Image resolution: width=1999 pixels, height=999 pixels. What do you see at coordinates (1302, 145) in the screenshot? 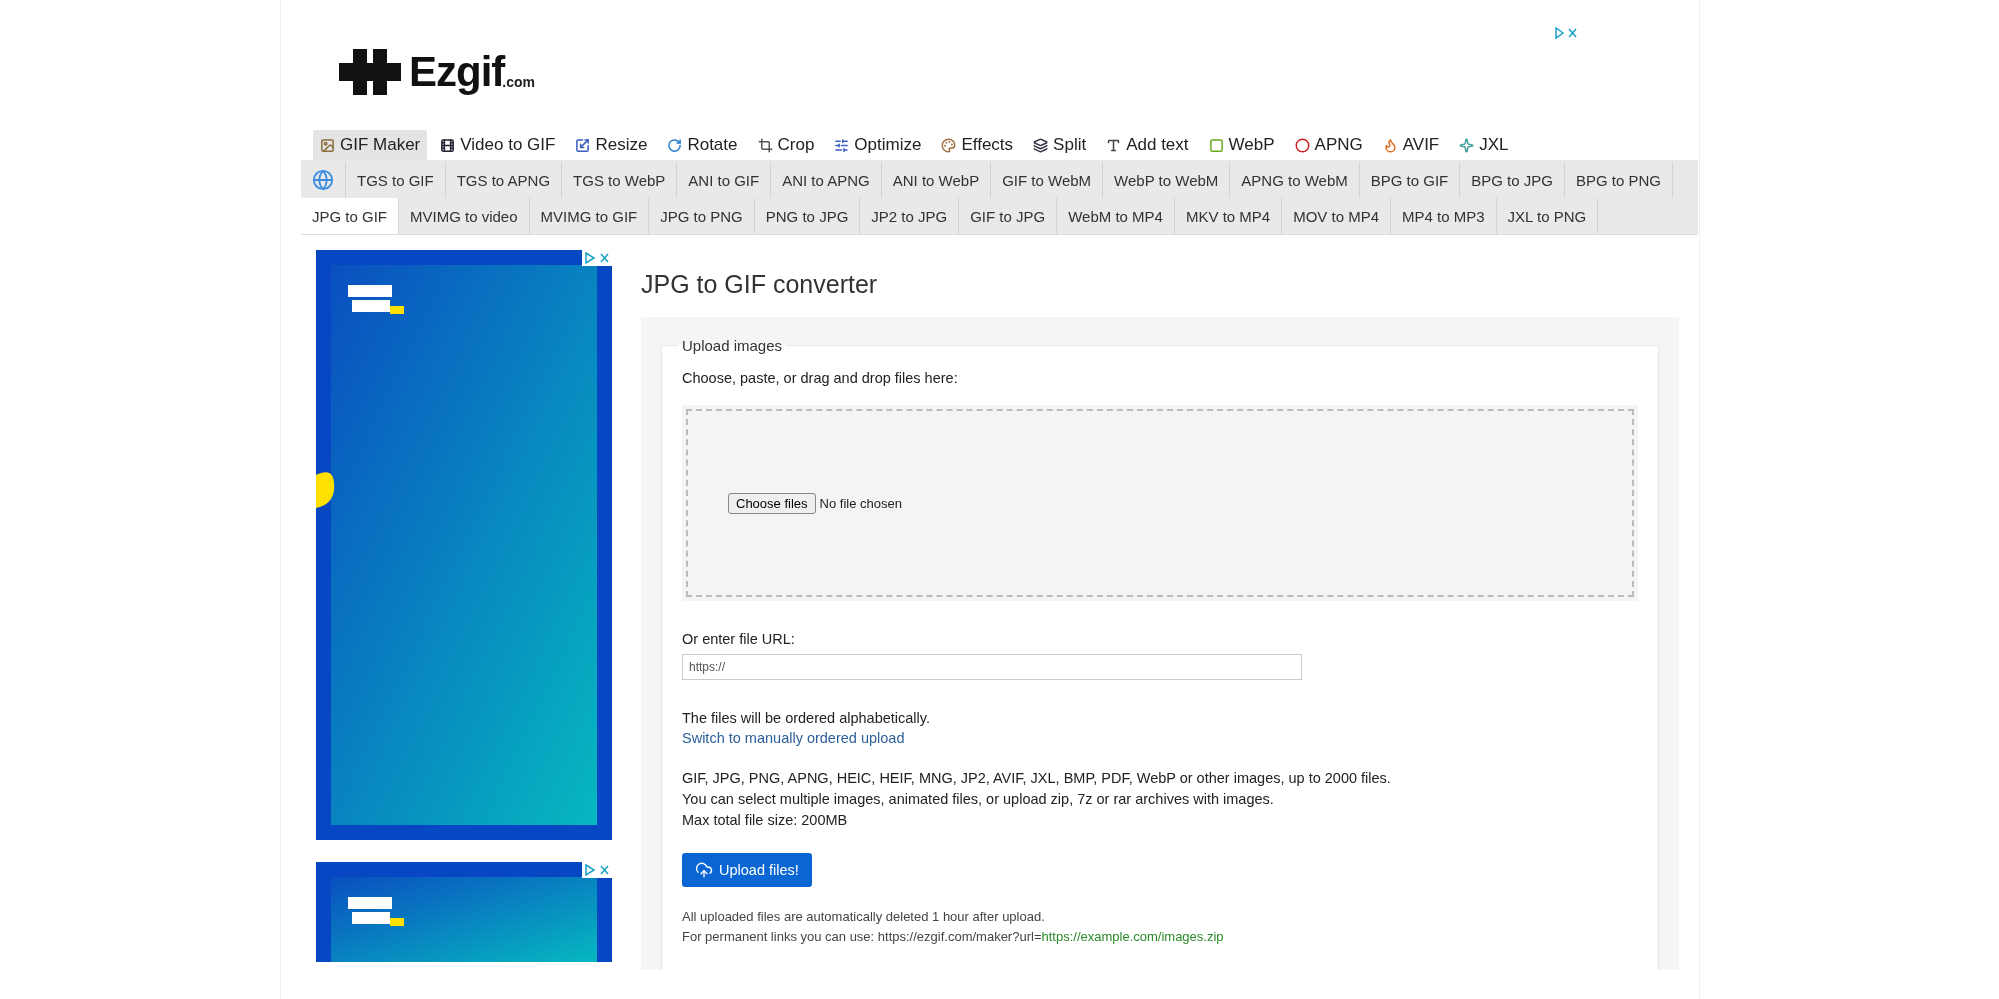
I see `ring-icon` at bounding box center [1302, 145].